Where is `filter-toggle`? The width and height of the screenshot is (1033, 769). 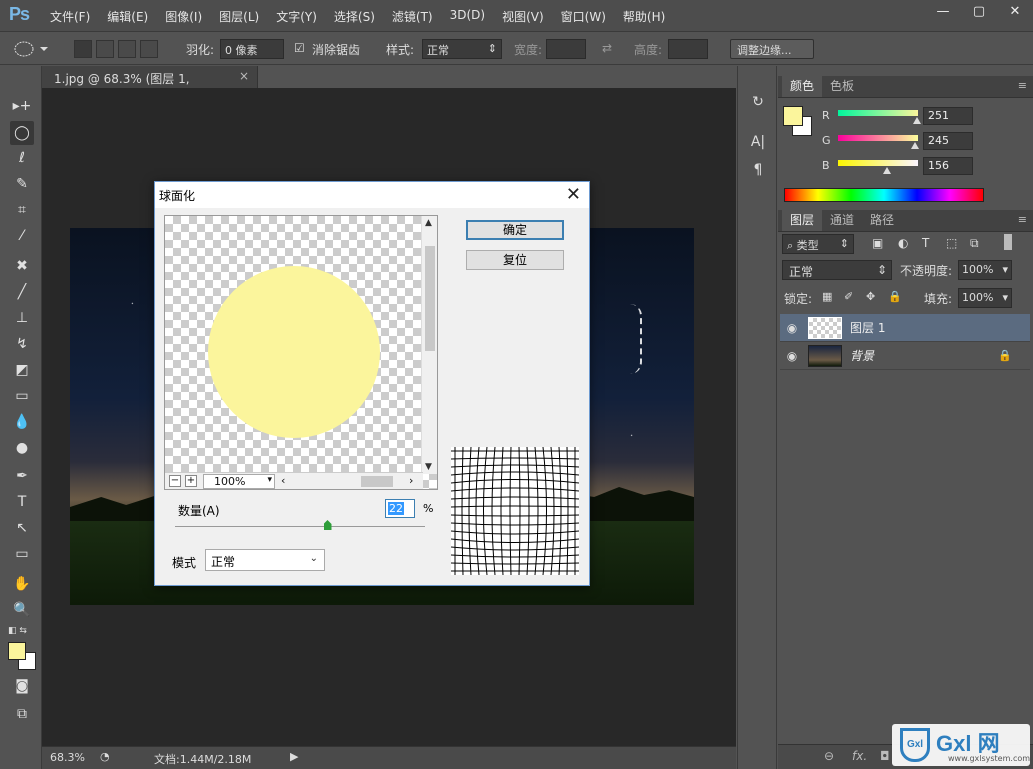
filter-toggle is located at coordinates (1008, 242).